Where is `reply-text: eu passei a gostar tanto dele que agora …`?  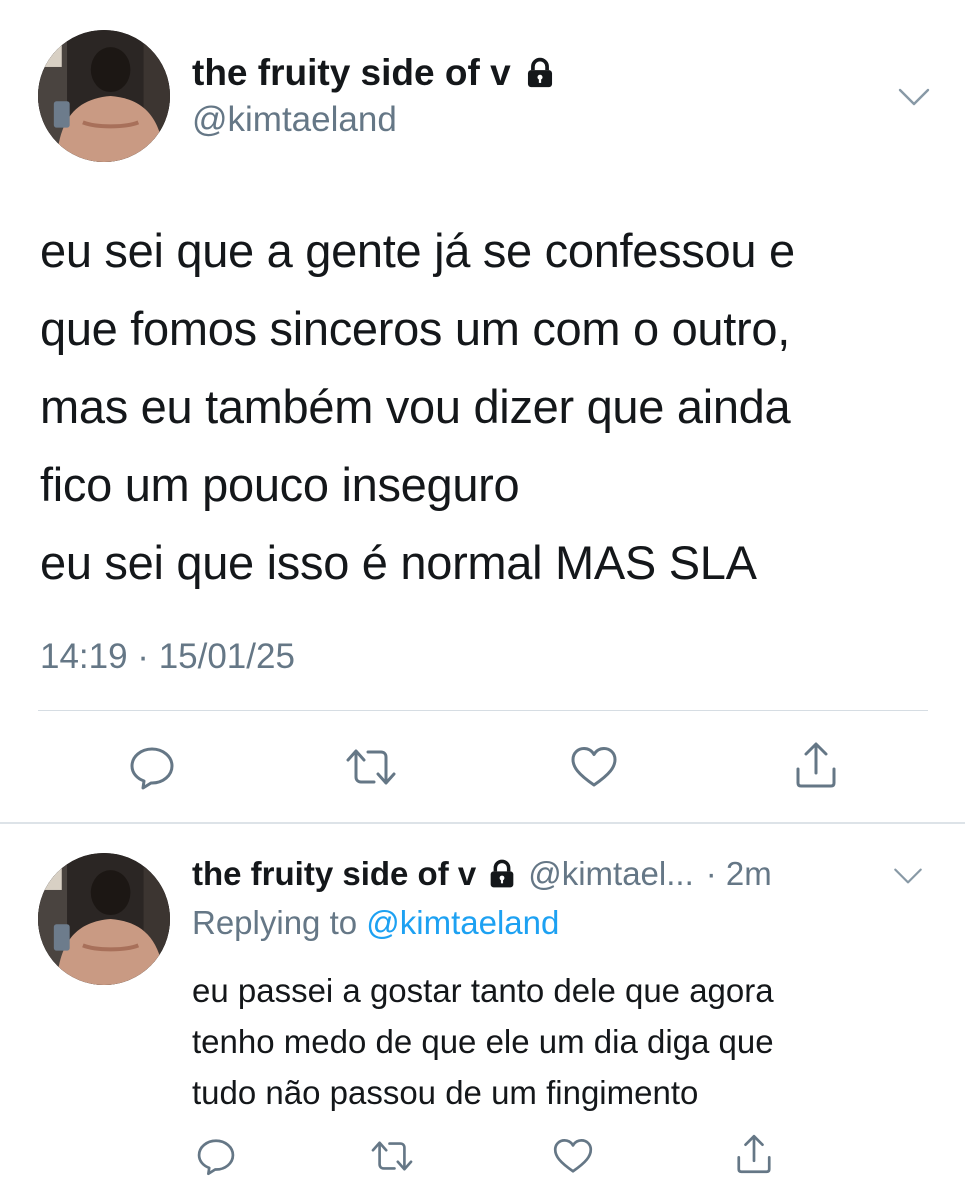 reply-text: eu passei a gostar tanto dele que agora … is located at coordinates (483, 1041).